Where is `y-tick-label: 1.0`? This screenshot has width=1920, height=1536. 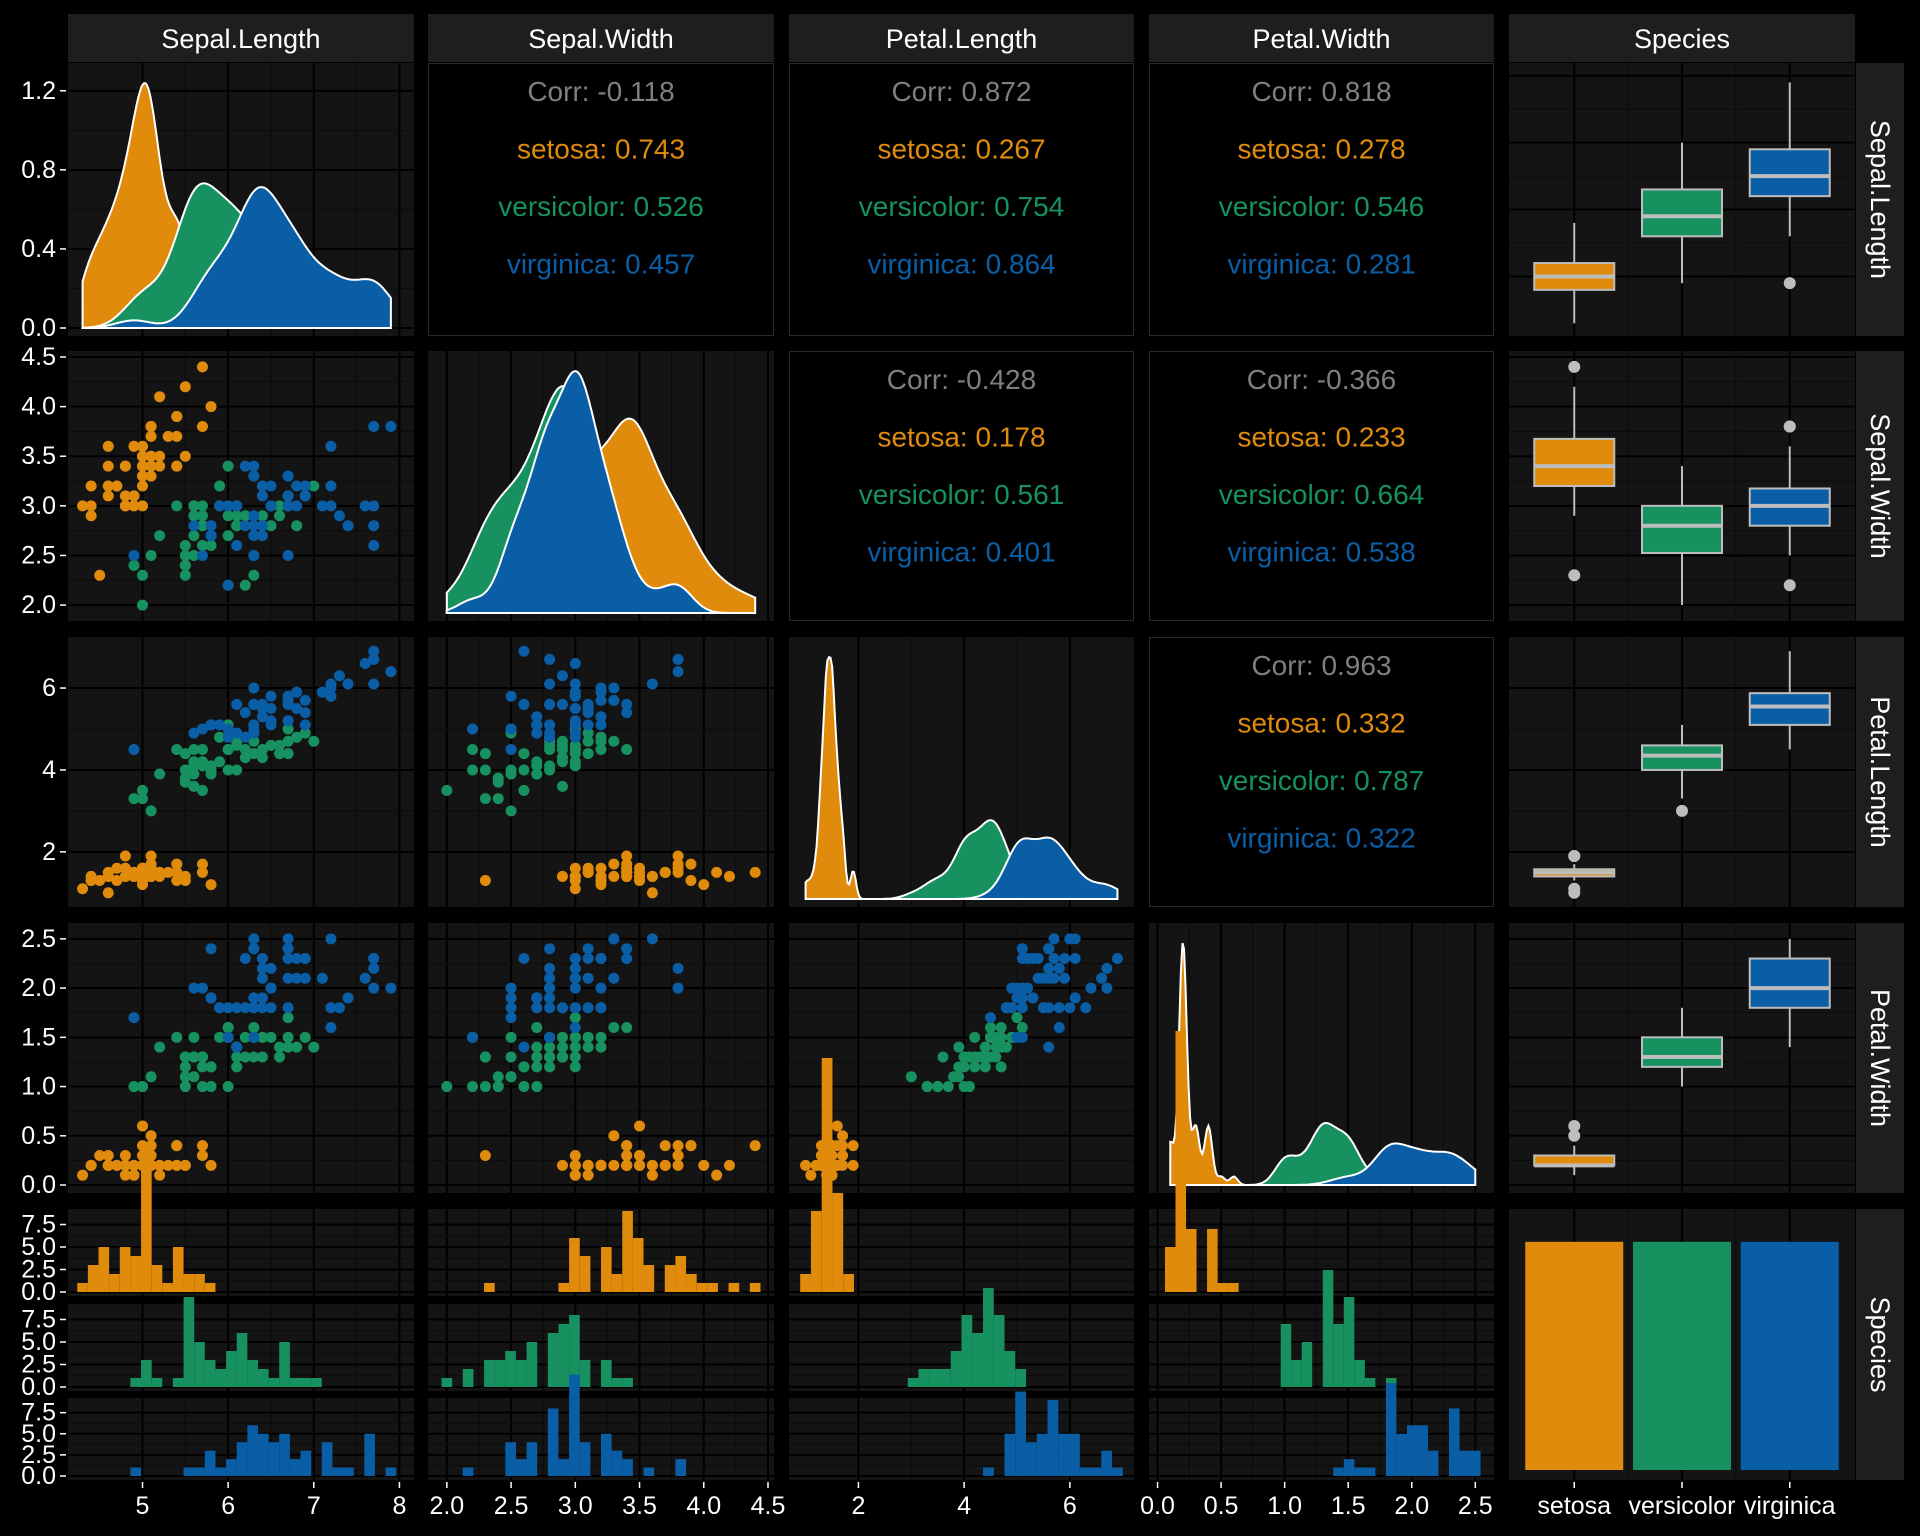
y-tick-label: 1.0 is located at coordinates (38, 1087).